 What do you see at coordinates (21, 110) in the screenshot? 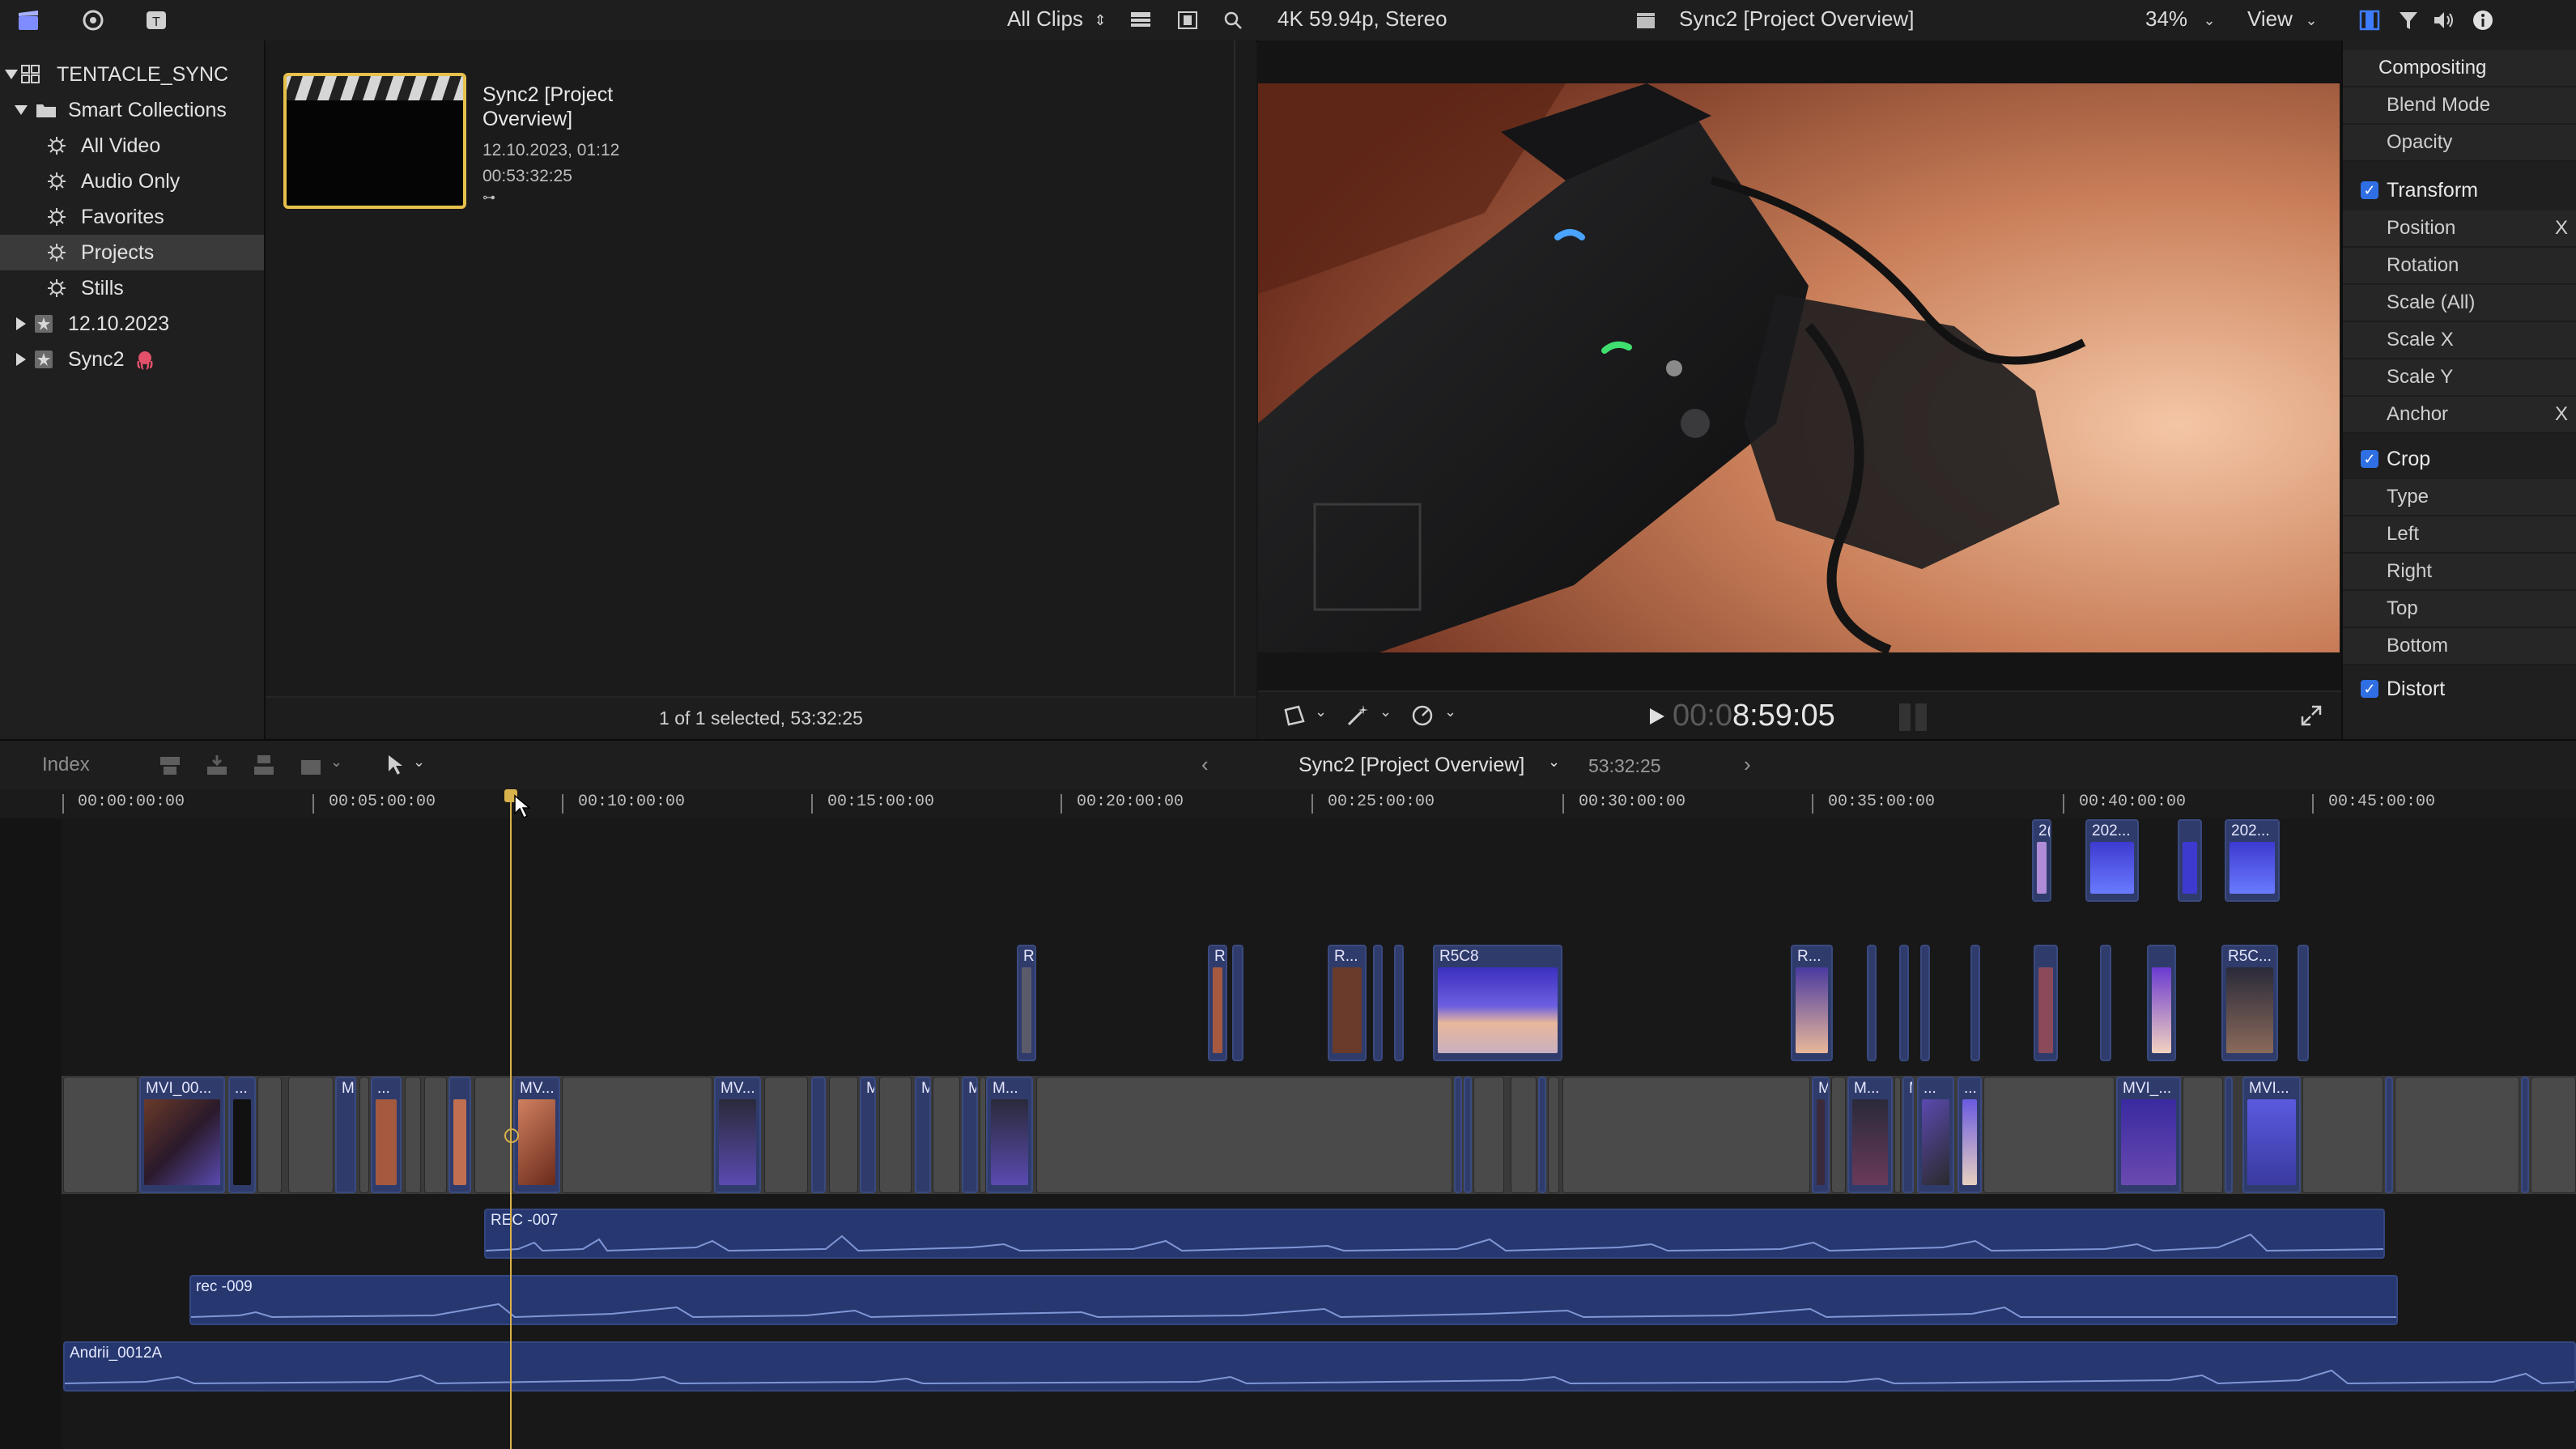
I see `disclosure-open-icon` at bounding box center [21, 110].